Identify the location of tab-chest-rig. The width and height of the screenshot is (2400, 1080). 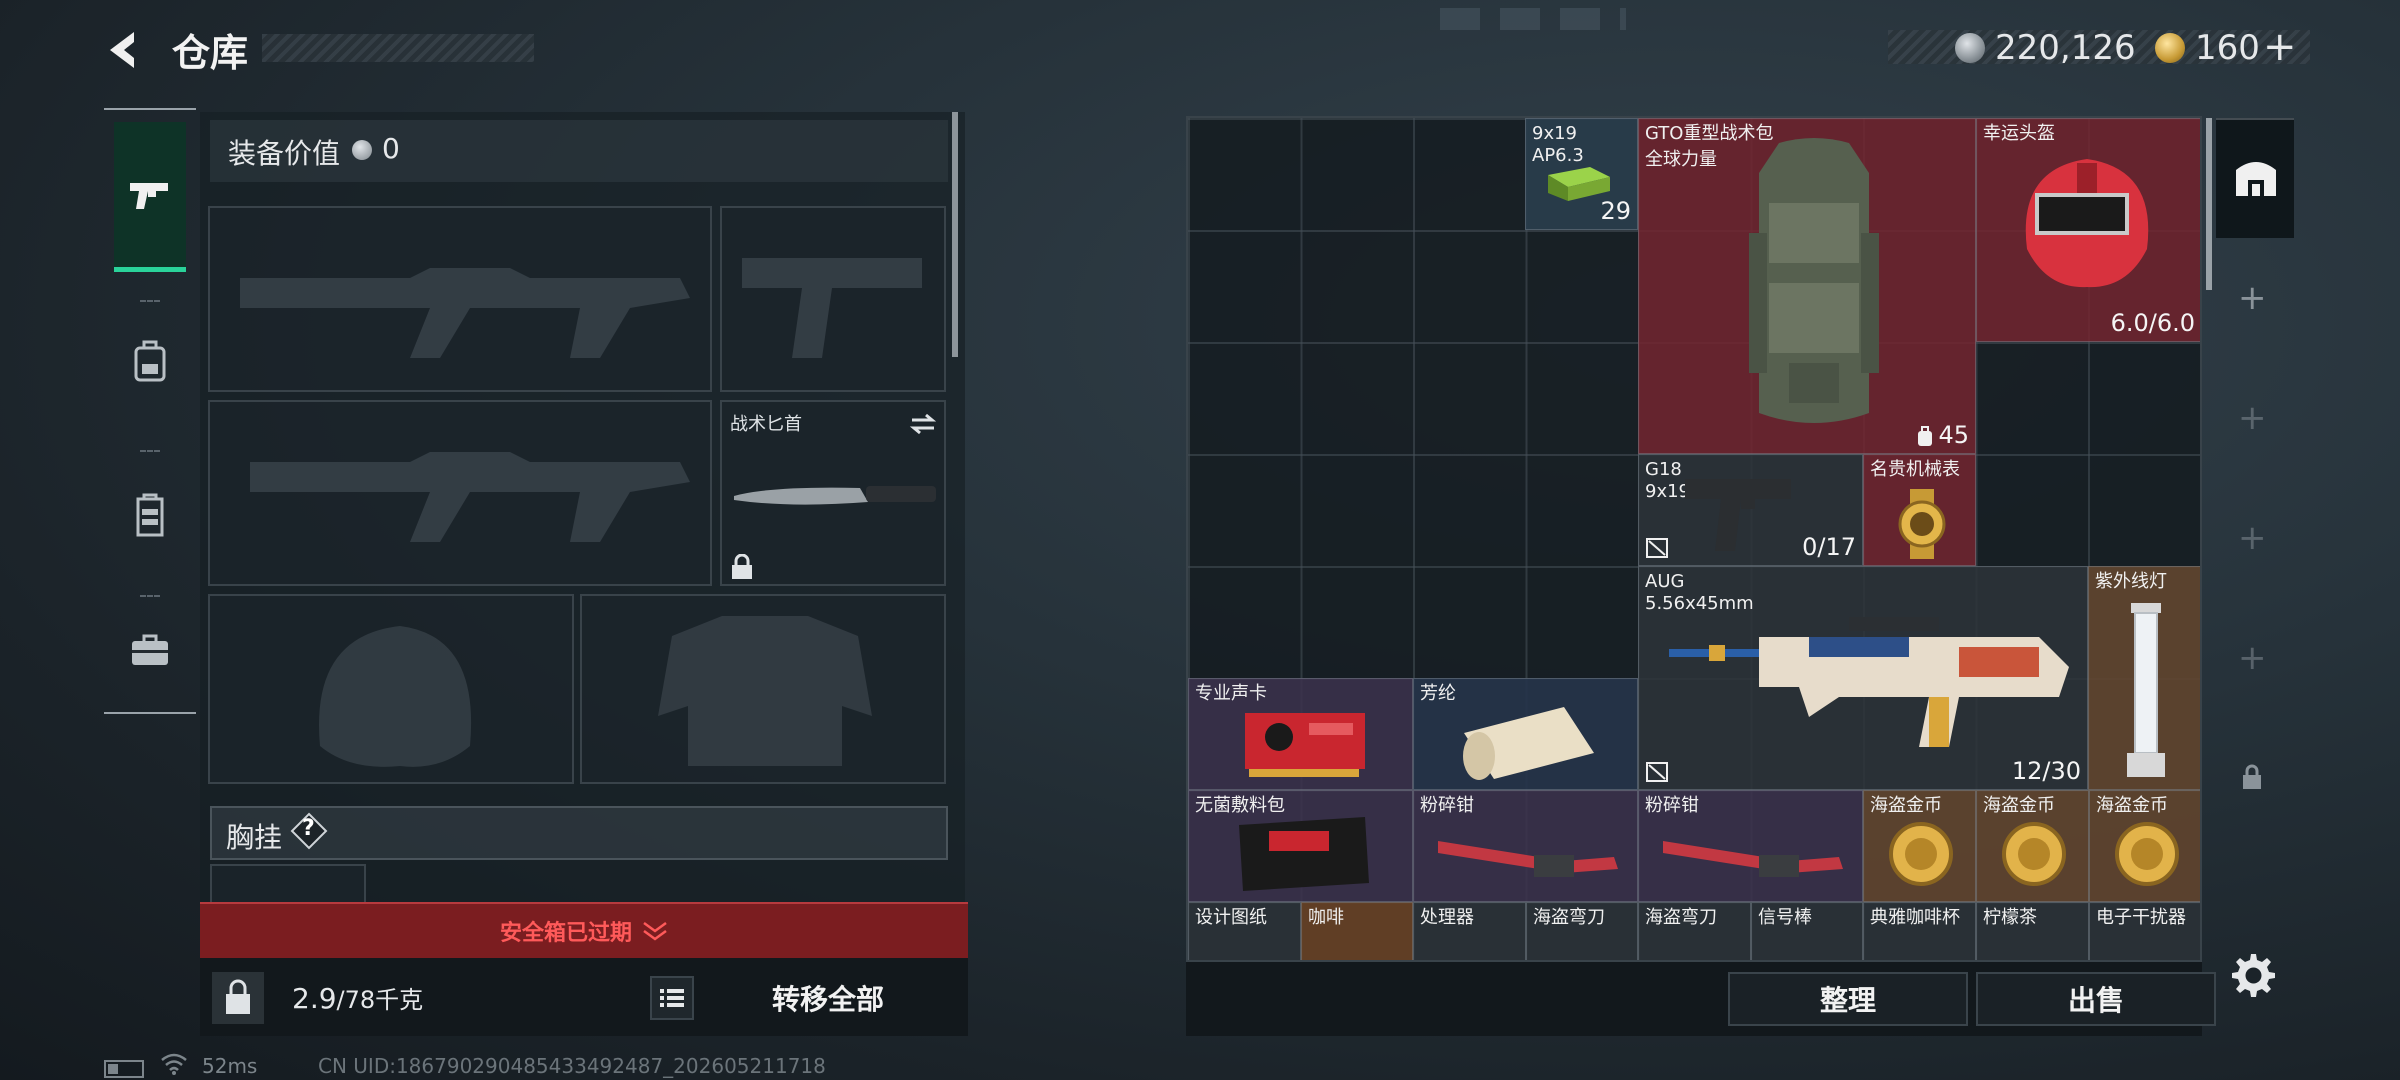
(150, 515).